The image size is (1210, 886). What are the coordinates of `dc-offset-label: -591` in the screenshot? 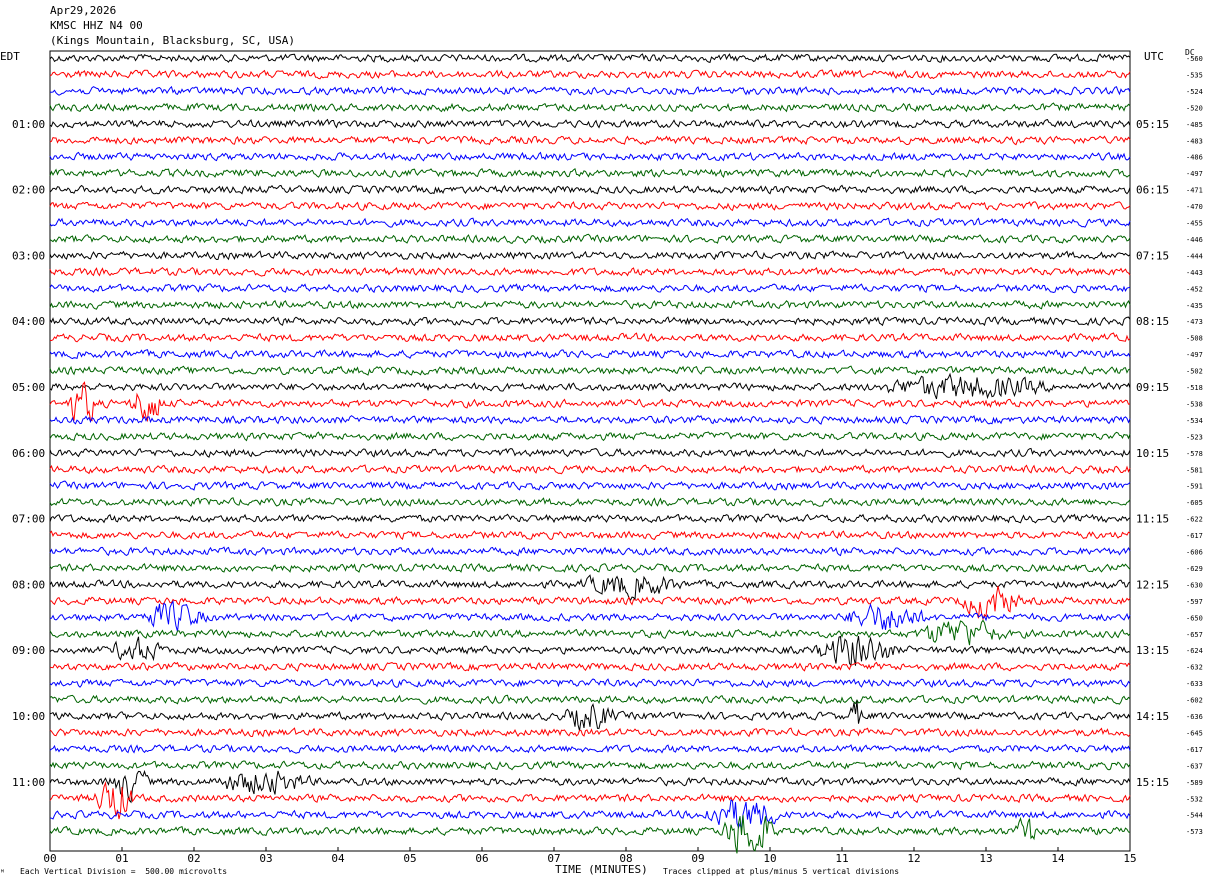 It's located at (1194, 487).